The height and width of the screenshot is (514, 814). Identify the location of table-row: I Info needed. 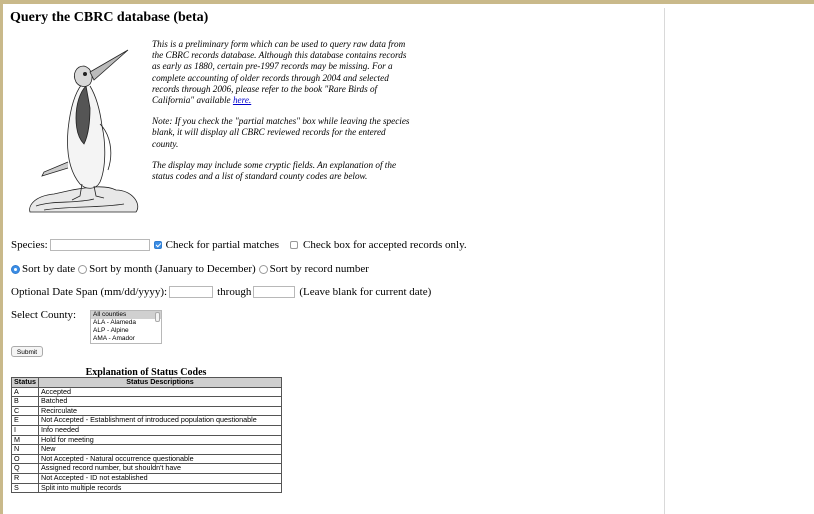
(146, 430).